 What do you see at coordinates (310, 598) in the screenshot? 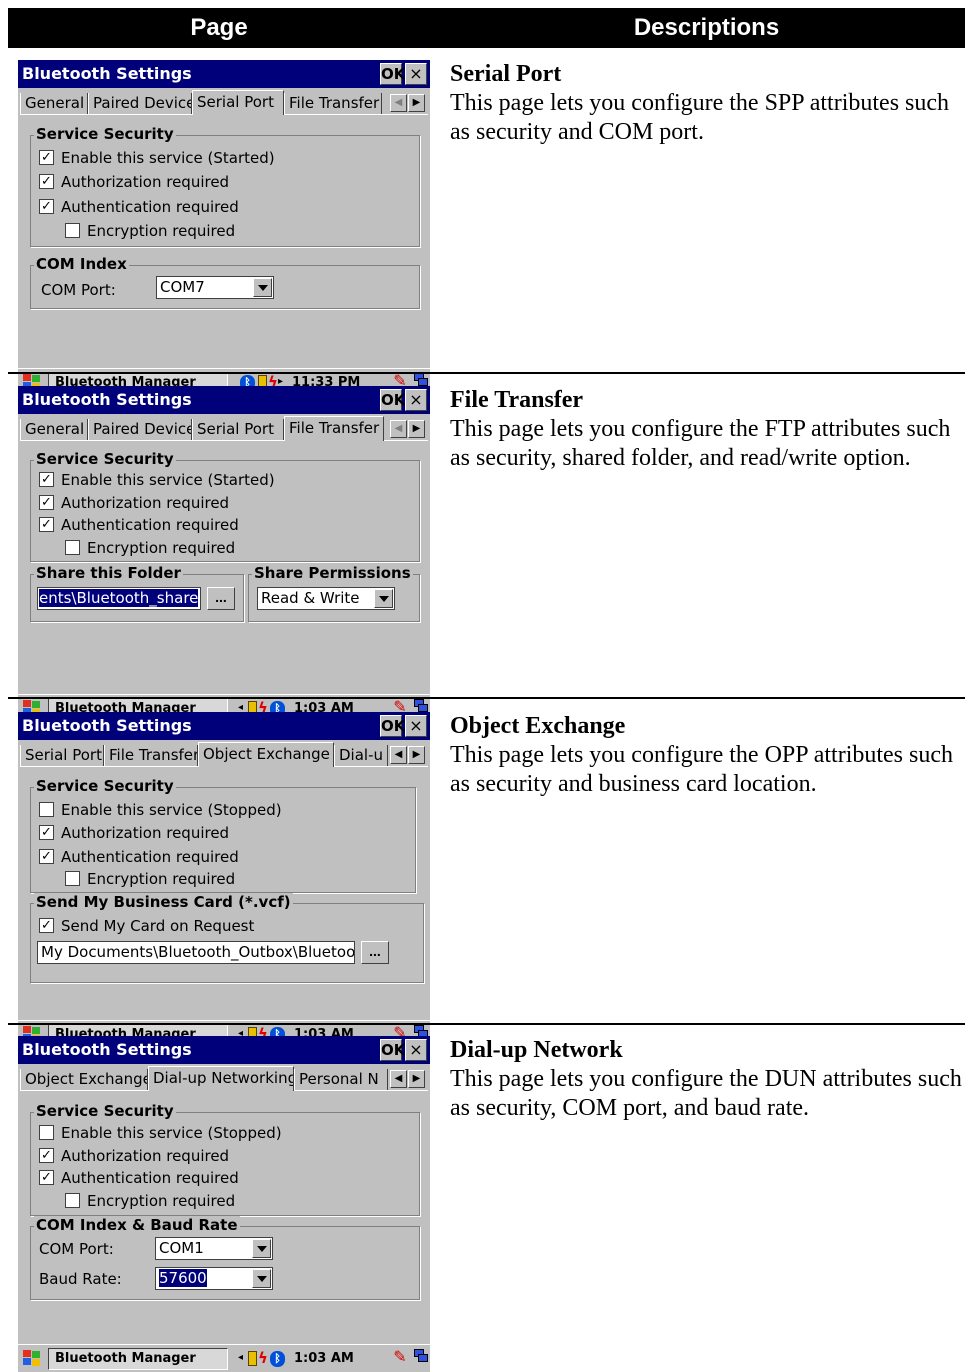
I see `permissions-value: Read & Write` at bounding box center [310, 598].